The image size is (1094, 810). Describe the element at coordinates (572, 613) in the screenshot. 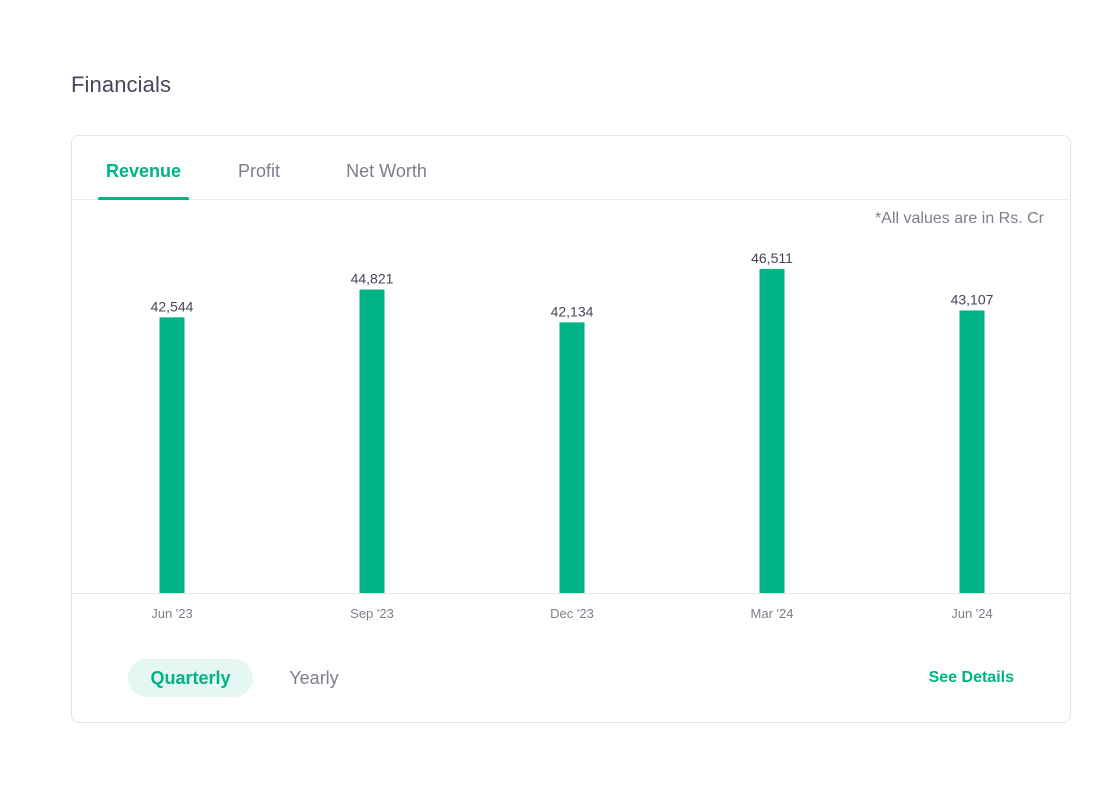

I see `x-tick-label-2: Dec '23` at that location.